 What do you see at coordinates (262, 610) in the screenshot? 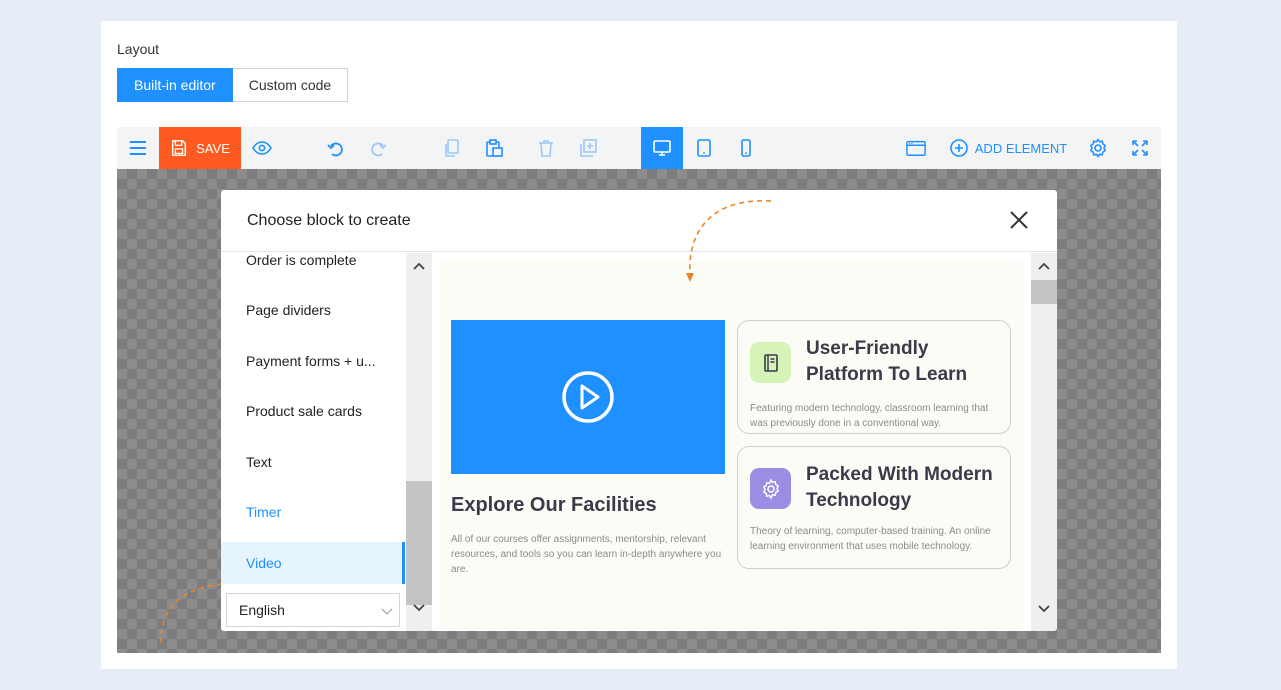
I see `language-value: English` at bounding box center [262, 610].